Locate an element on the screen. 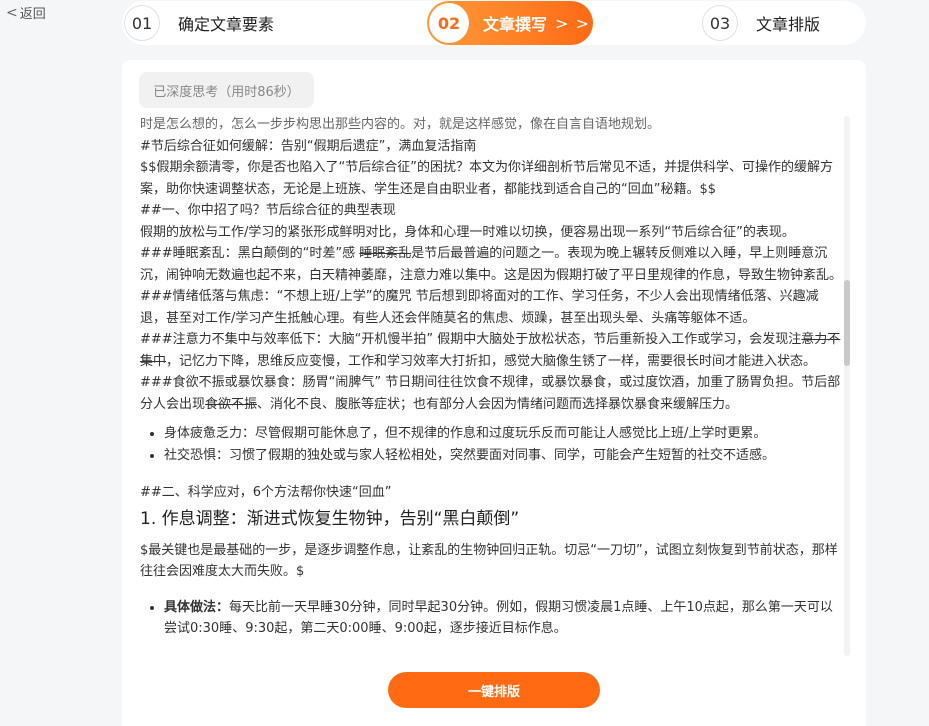 The height and width of the screenshot is (726, 929). section-1-heading: ##一、你中招了吗？节后综合征的典型表现 is located at coordinates (268, 210).